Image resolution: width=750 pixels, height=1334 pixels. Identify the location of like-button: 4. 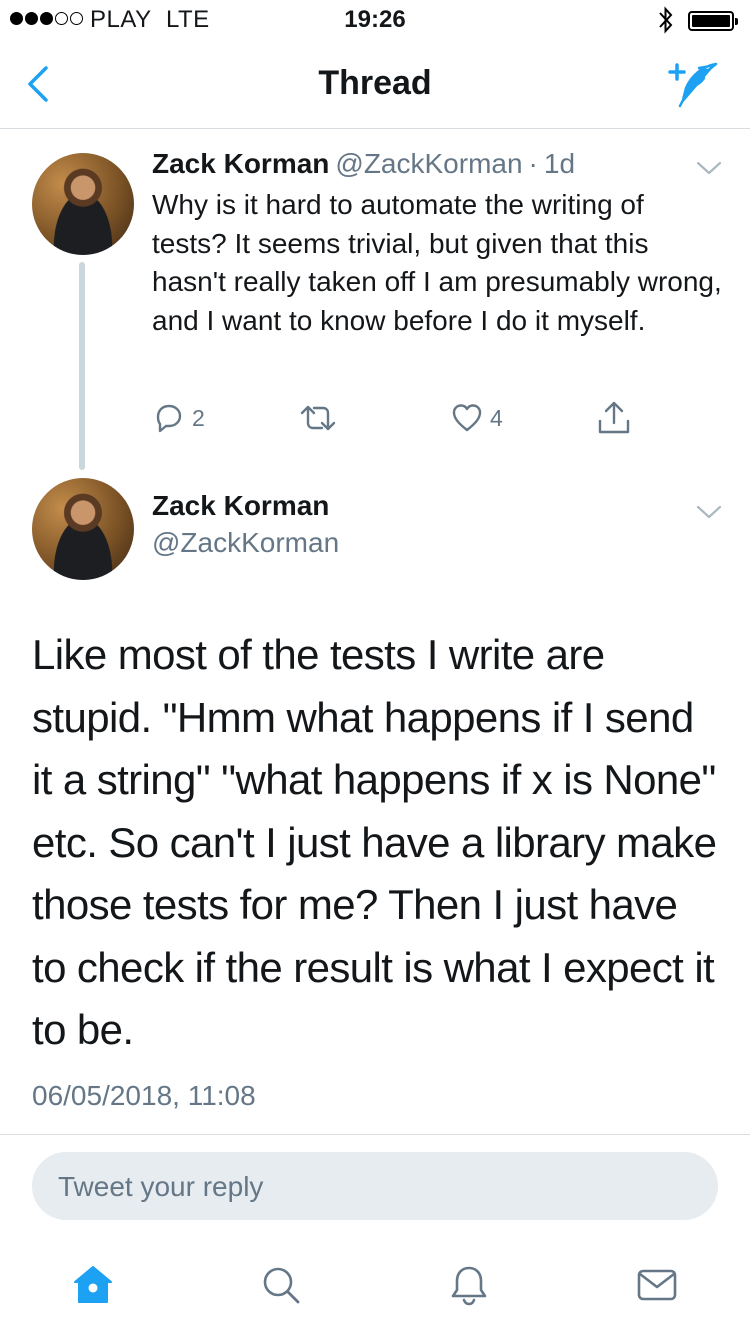
(476, 418).